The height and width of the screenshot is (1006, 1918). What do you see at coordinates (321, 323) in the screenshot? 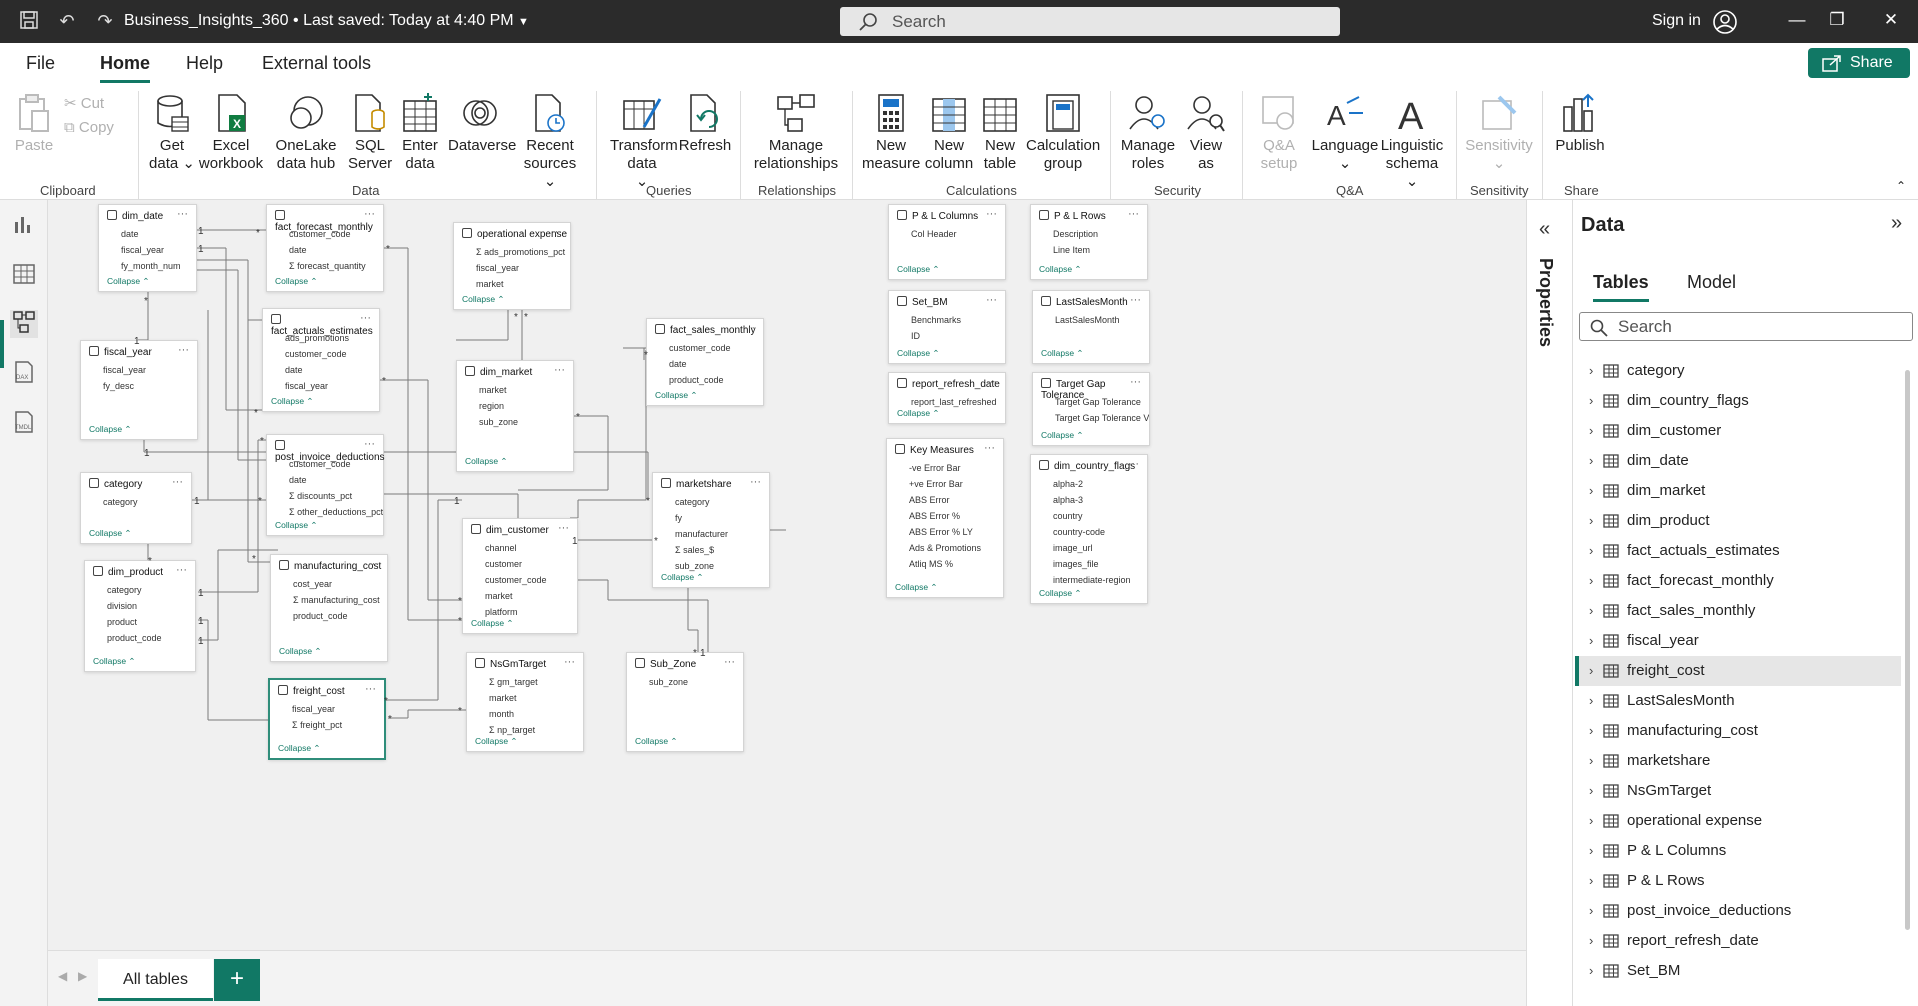
I see `table-card-header: fact_actuals_estimates ···` at bounding box center [321, 323].